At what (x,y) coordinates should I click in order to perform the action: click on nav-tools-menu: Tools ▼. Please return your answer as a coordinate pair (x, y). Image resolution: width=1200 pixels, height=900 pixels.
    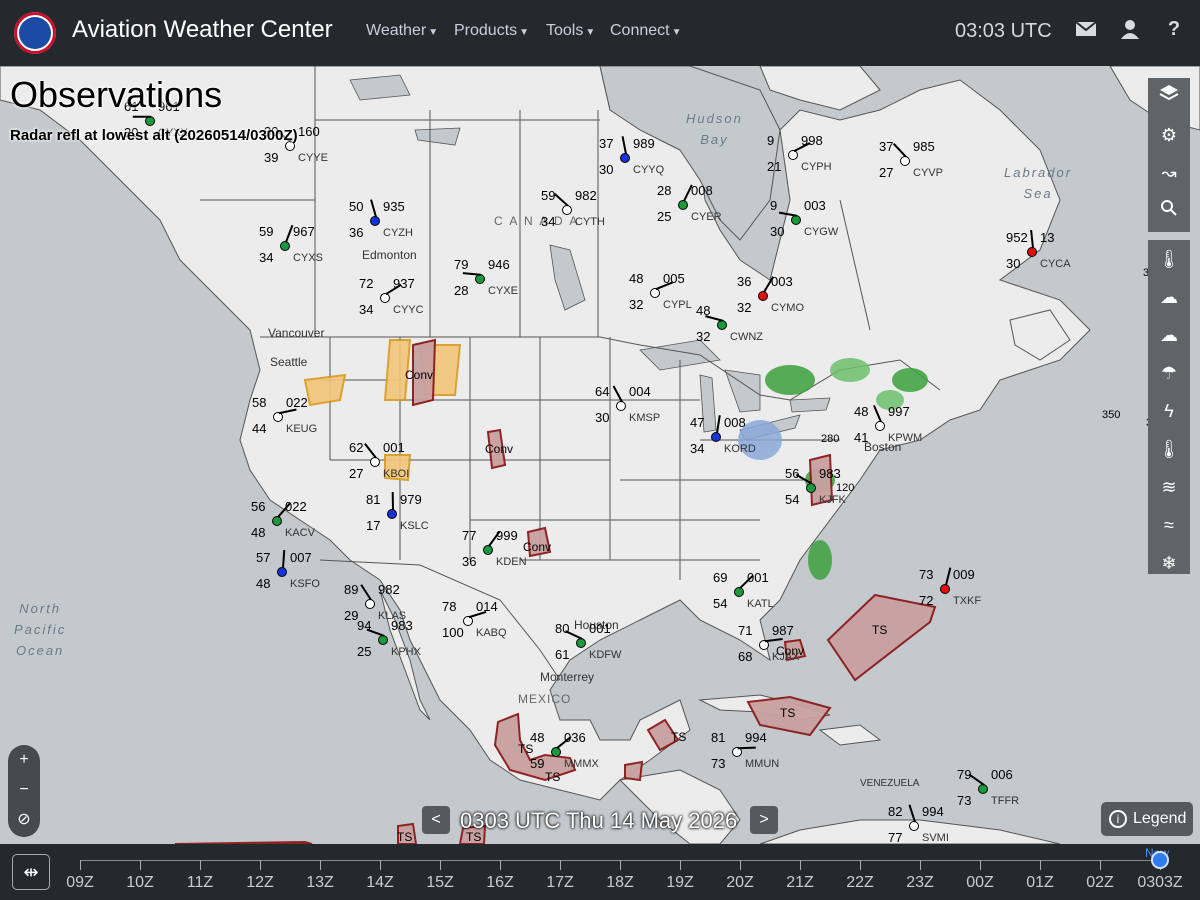
    Looking at the image, I should click on (570, 31).